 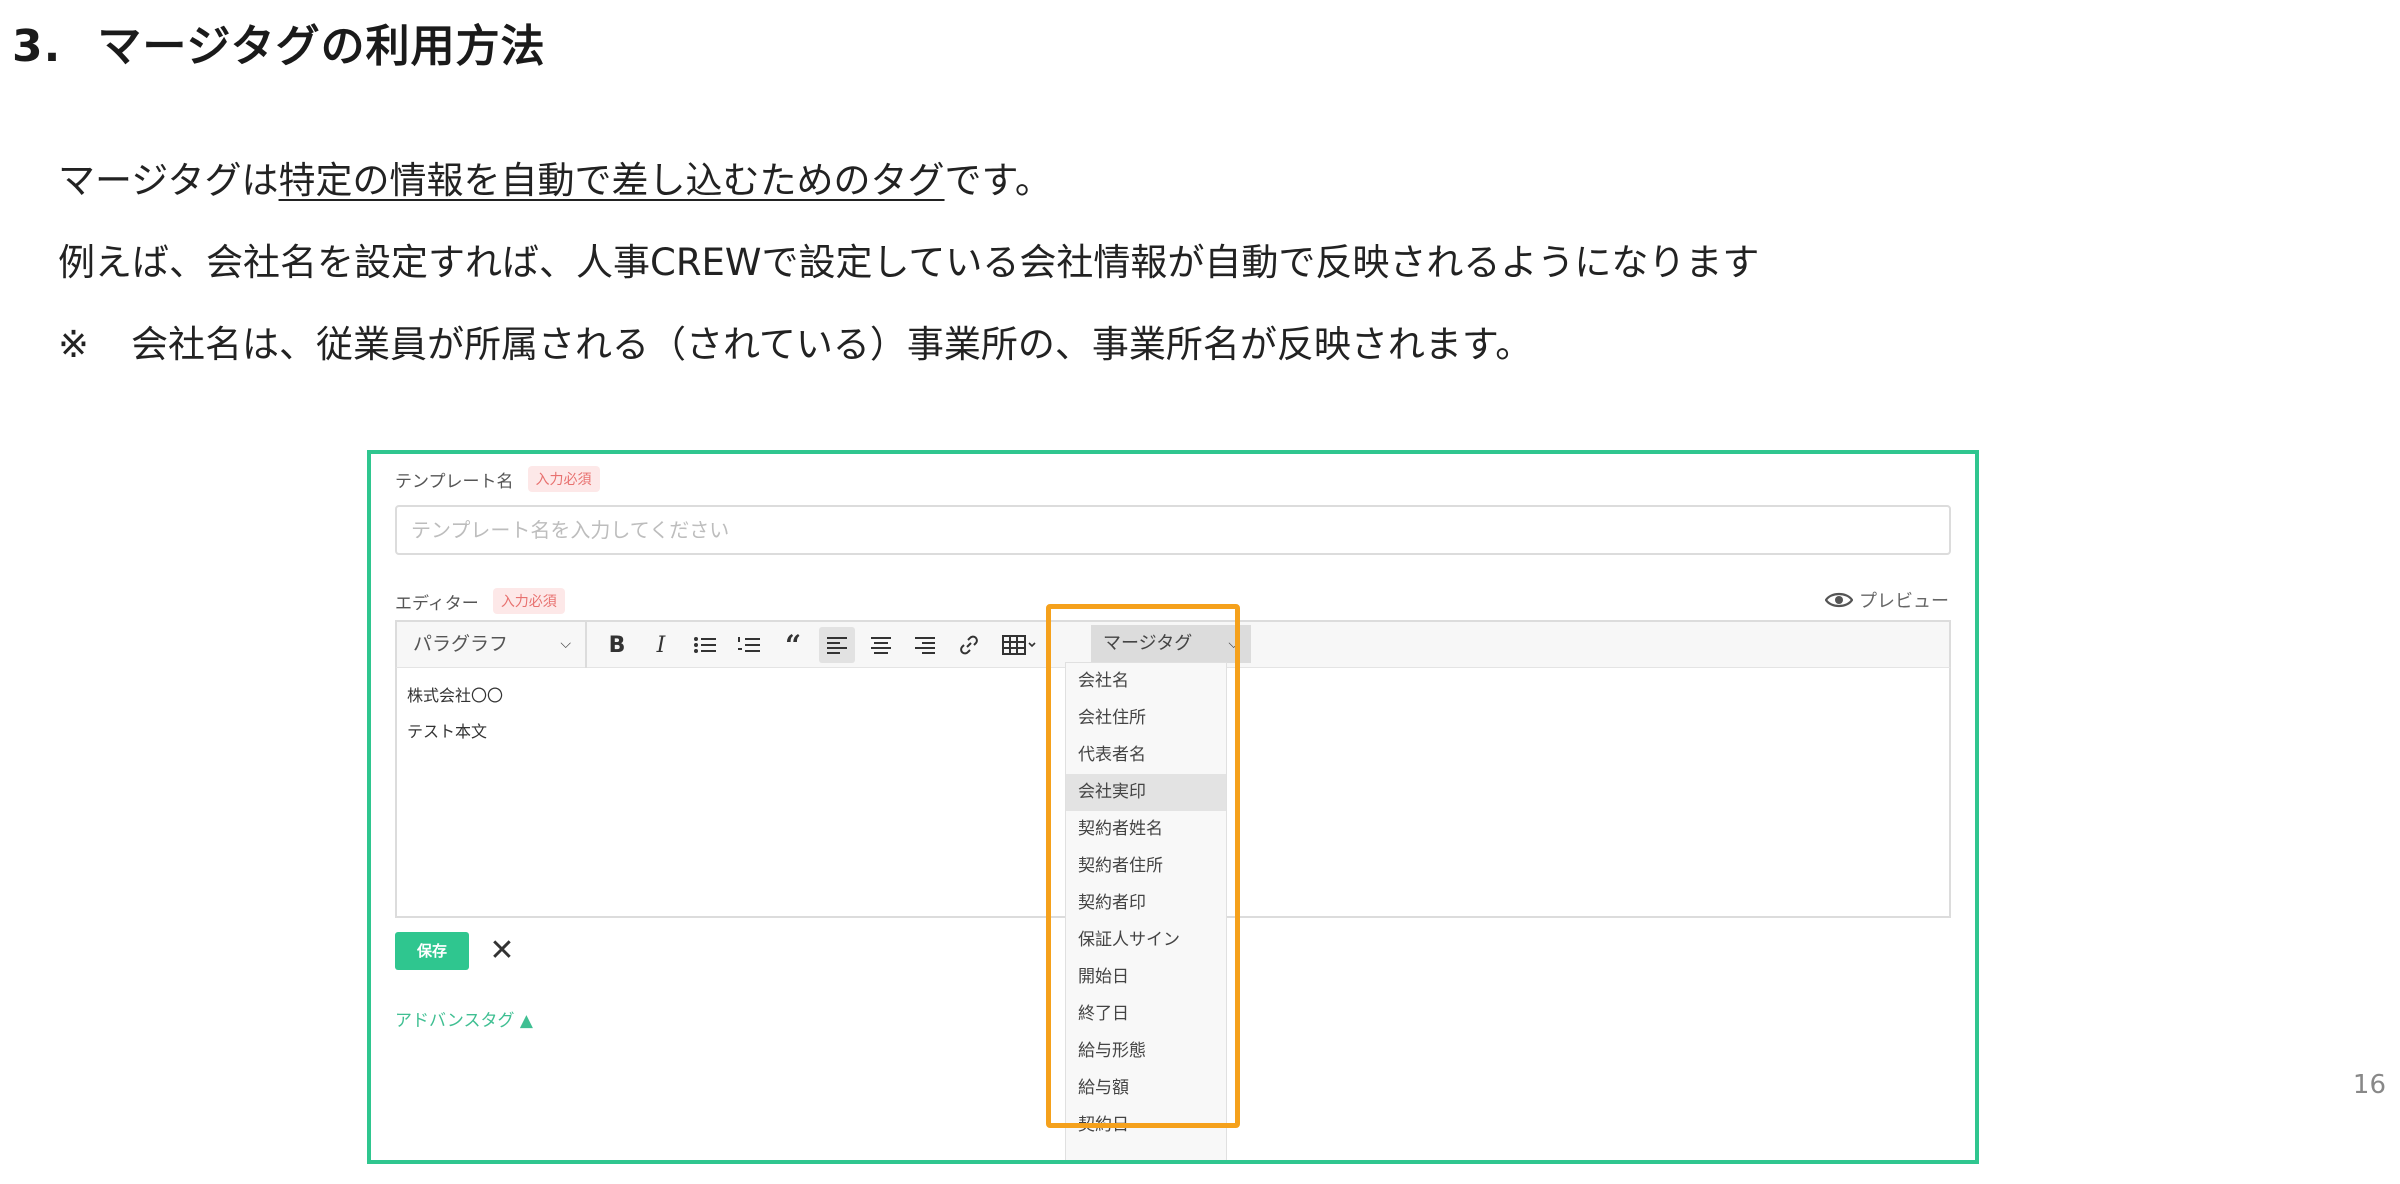 What do you see at coordinates (998, 180) in the screenshot?
I see `intro-suffix: です。` at bounding box center [998, 180].